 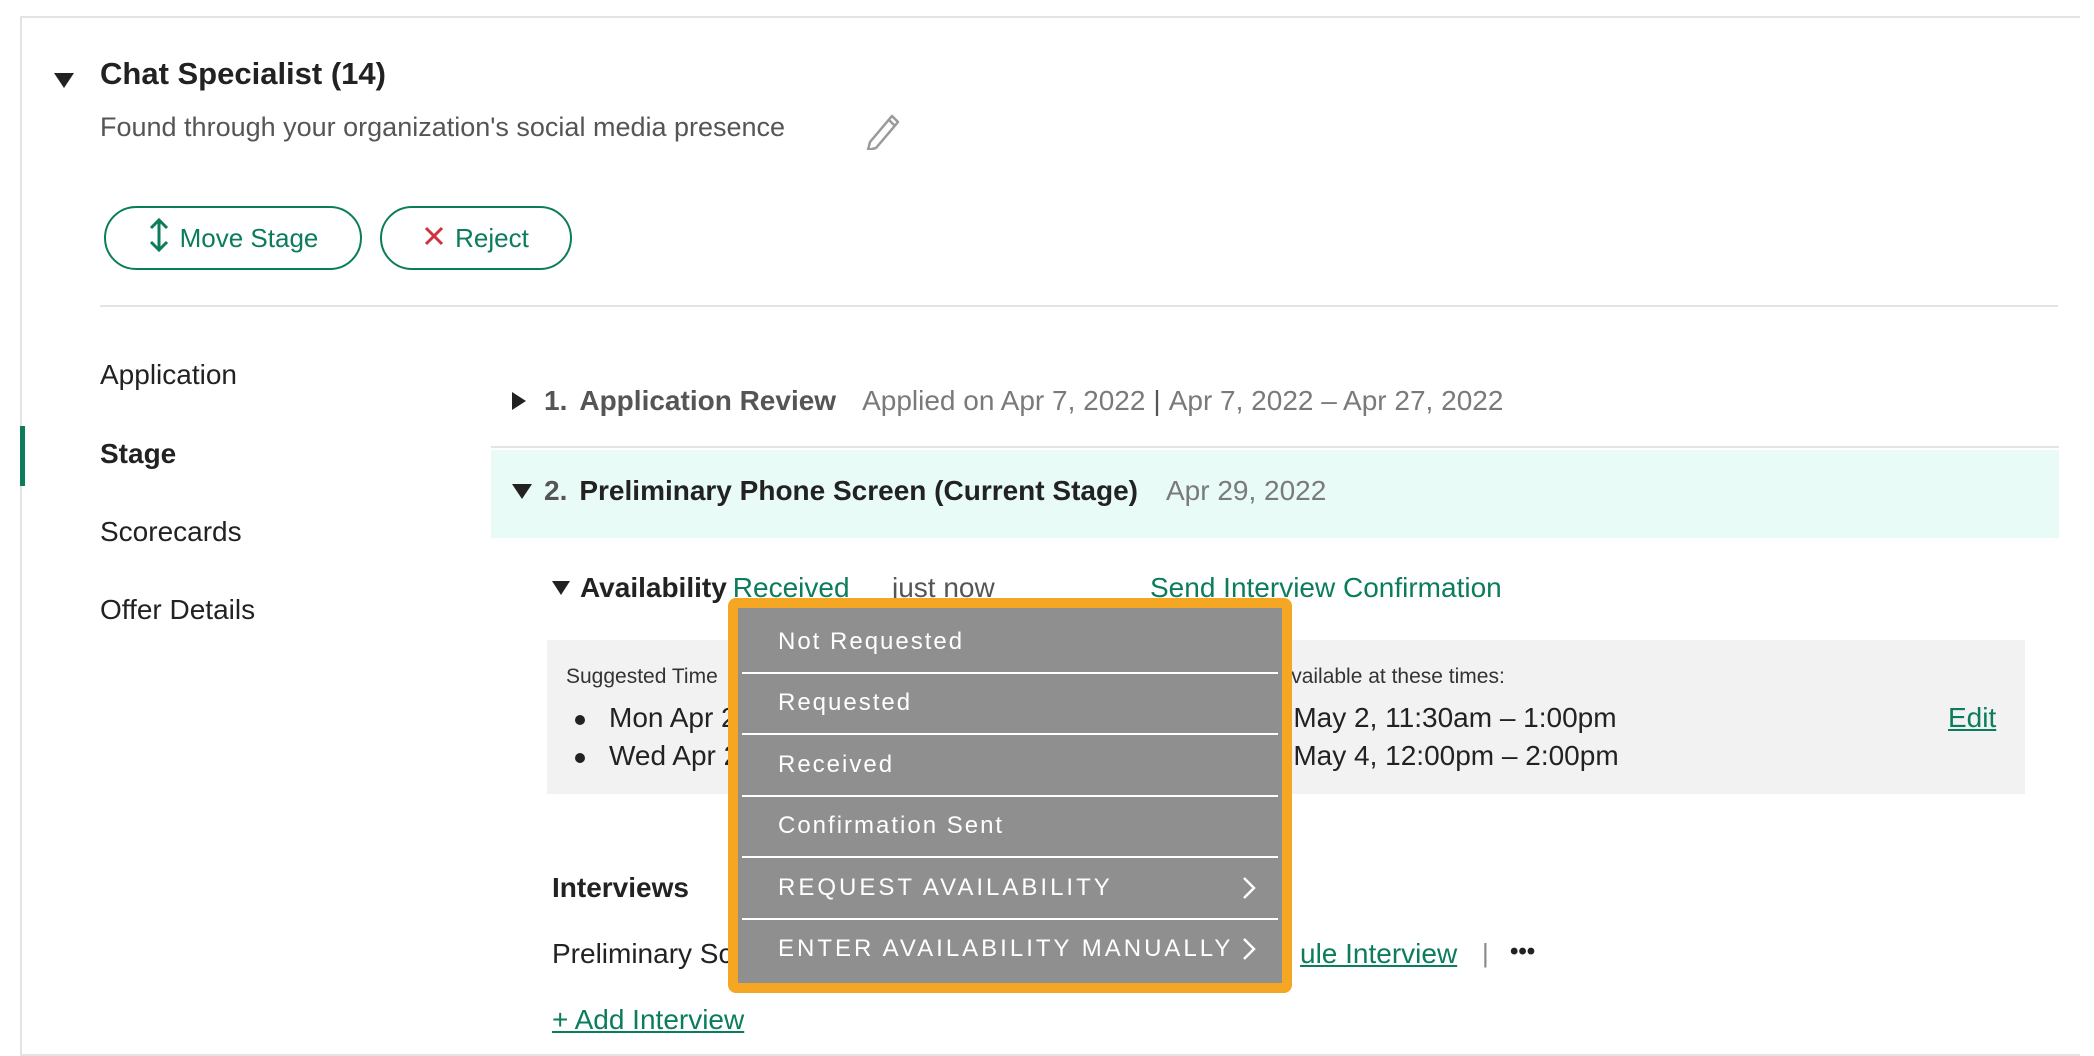 I want to click on reject-label: Reject, so click(x=492, y=237).